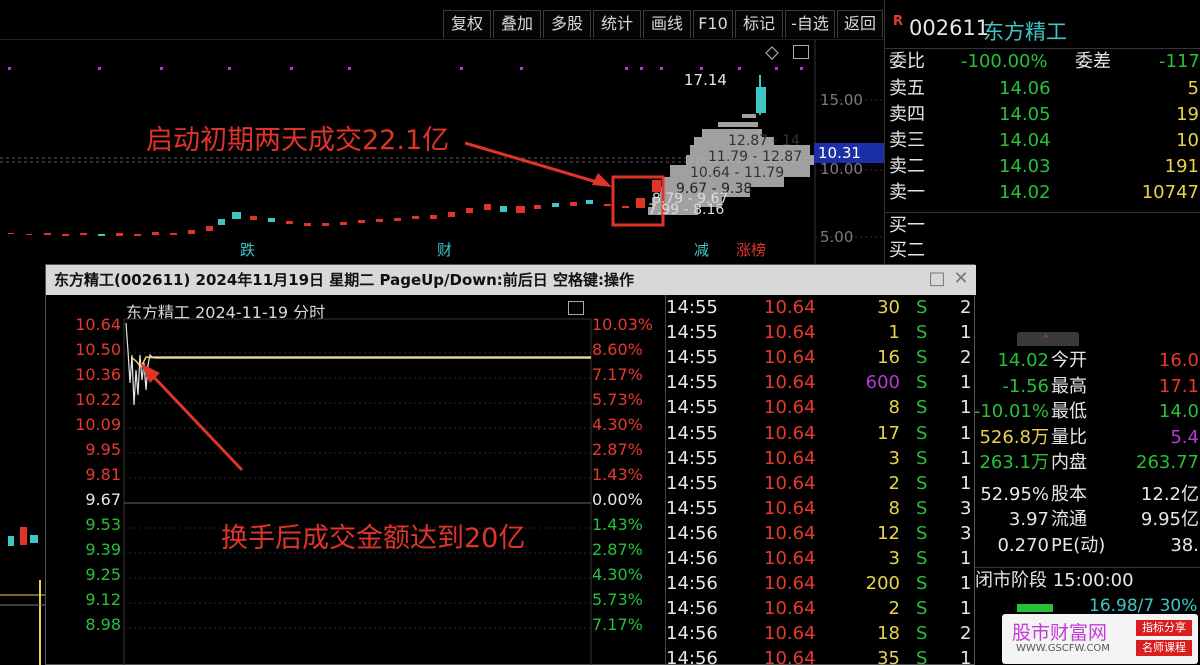 The width and height of the screenshot is (1200, 665). I want to click on y-axis-percent-label: 5.73%, so click(617, 599).